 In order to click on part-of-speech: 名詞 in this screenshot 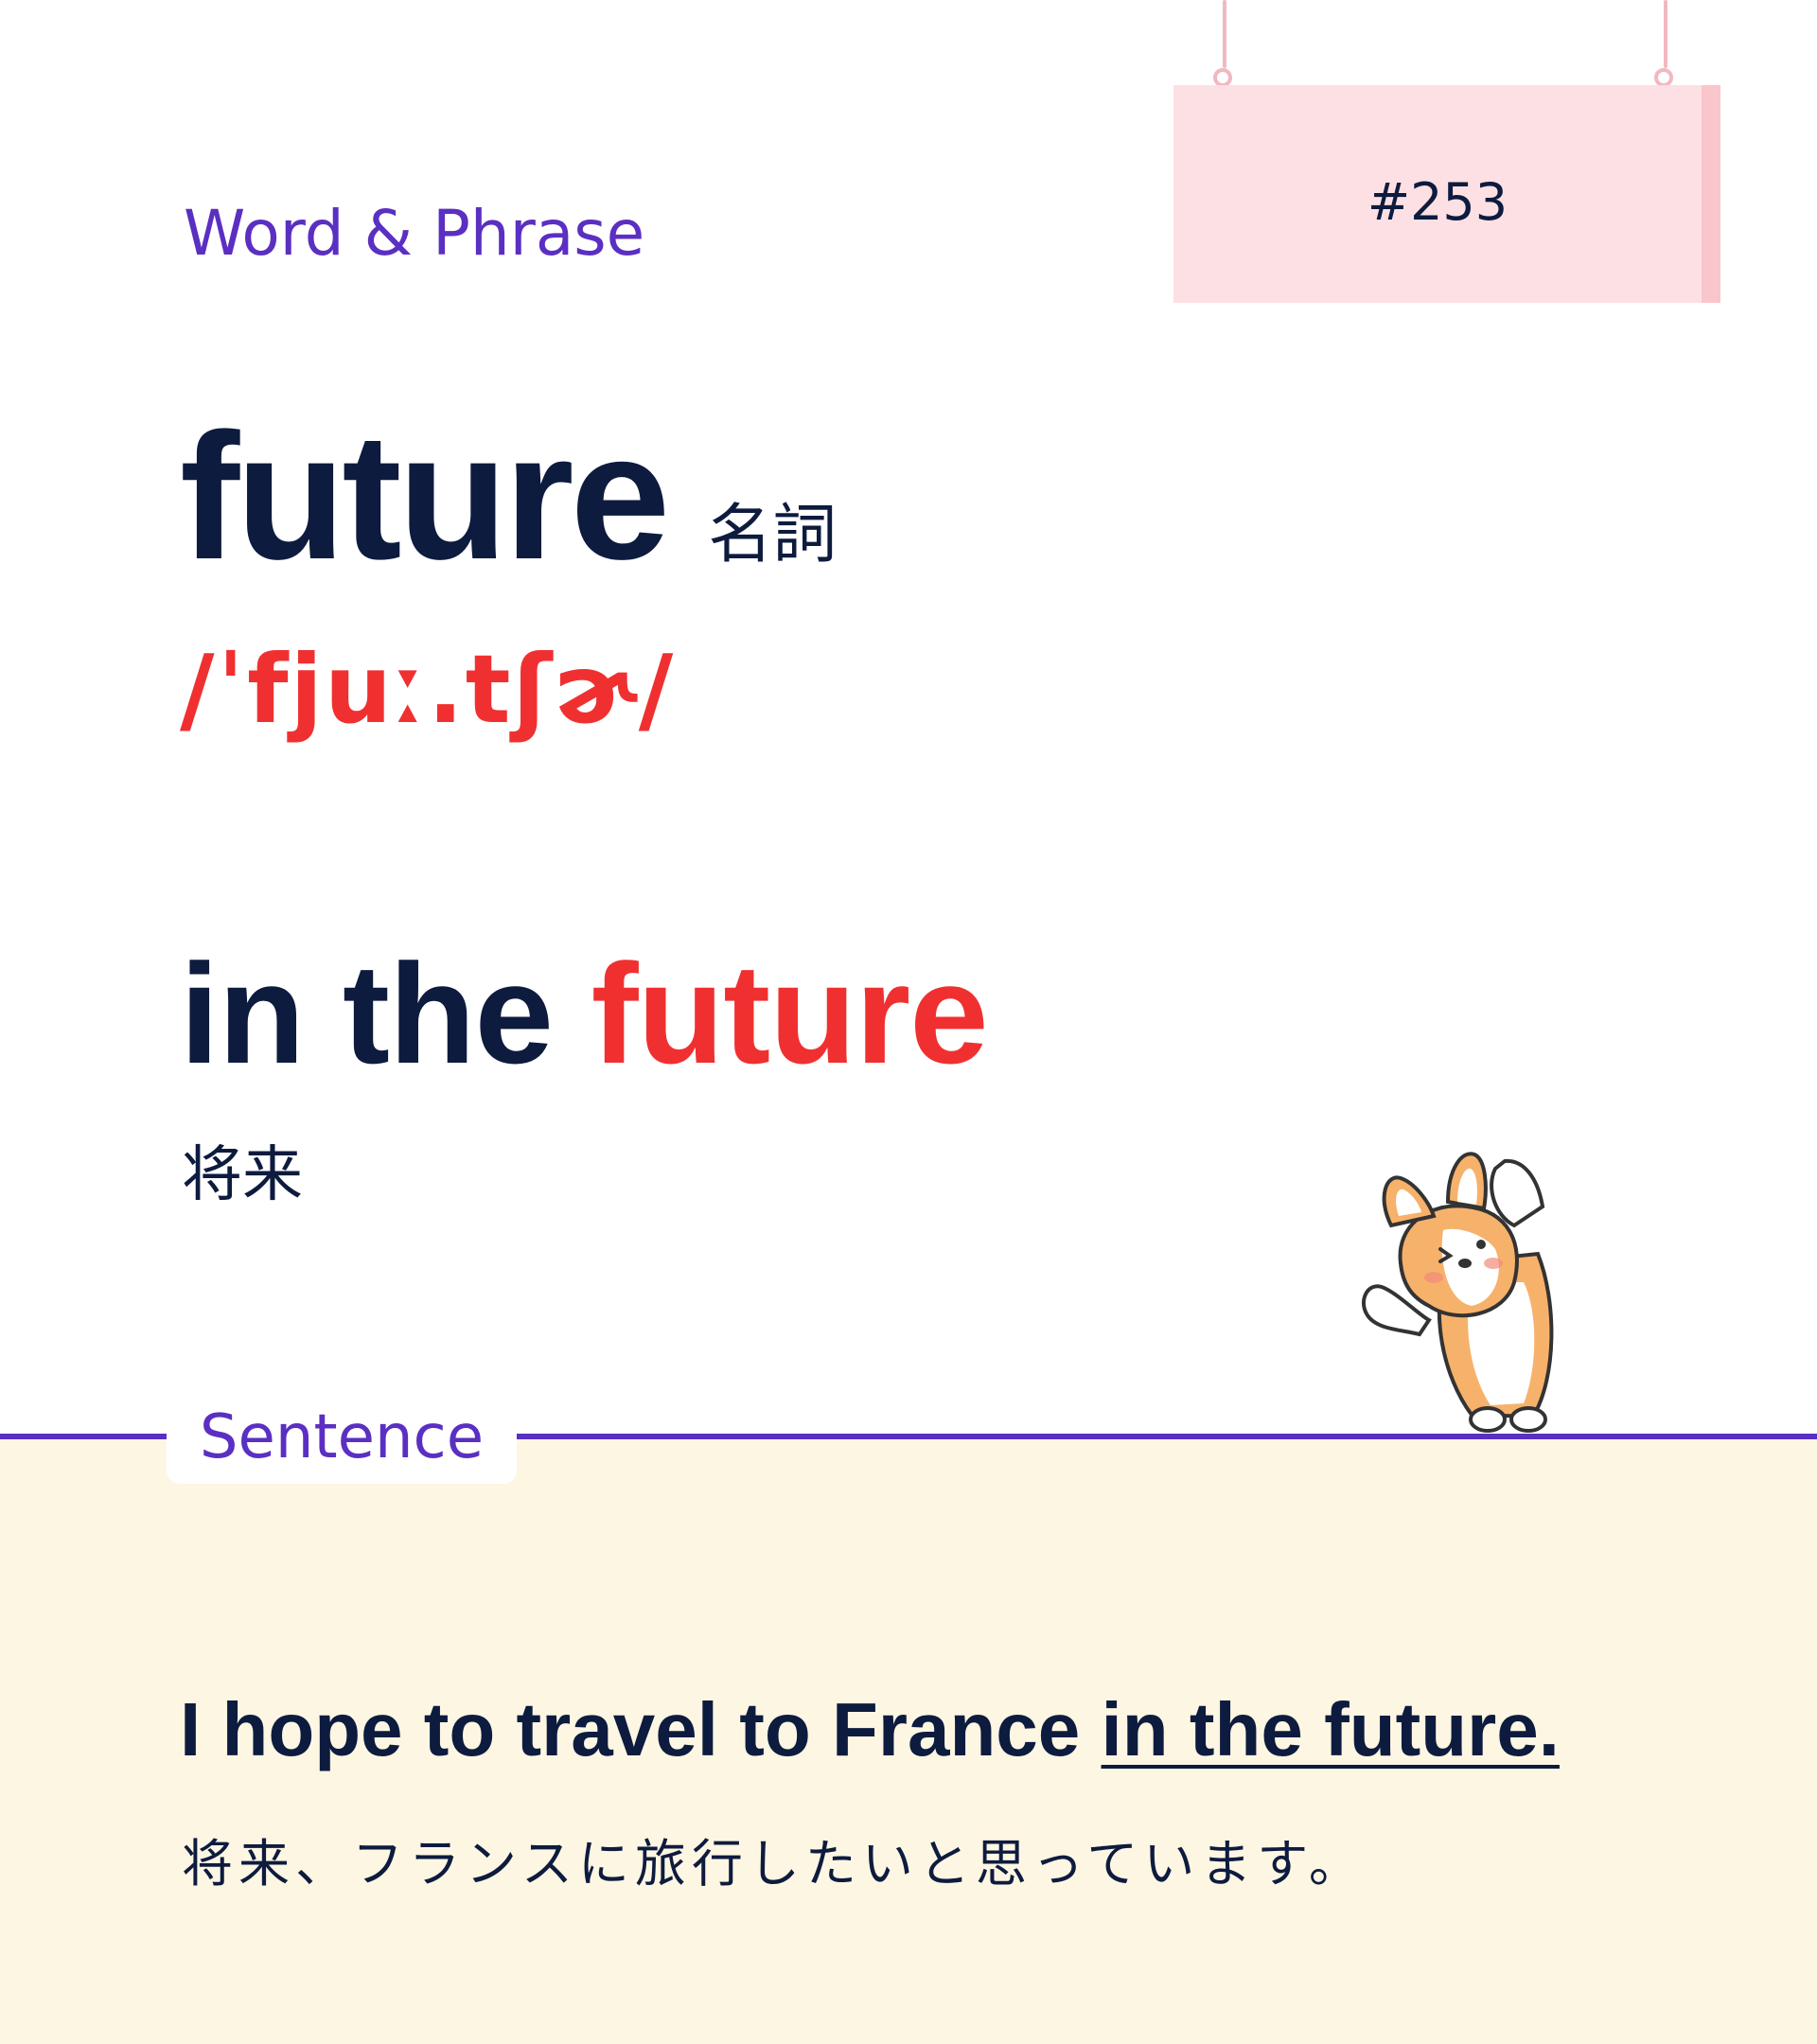, I will do `click(773, 535)`.